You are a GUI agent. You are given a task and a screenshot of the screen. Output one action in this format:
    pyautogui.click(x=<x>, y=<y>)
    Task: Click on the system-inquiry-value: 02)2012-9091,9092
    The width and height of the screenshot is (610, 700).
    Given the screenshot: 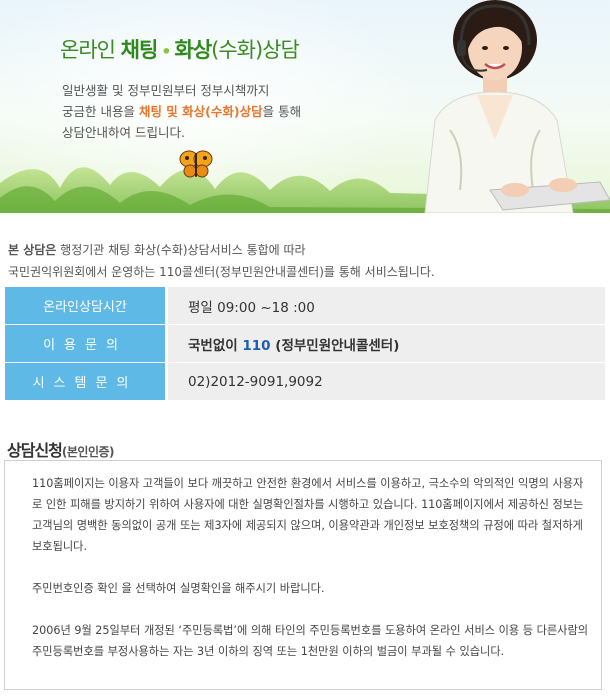 What is the action you would take?
    pyautogui.click(x=385, y=381)
    